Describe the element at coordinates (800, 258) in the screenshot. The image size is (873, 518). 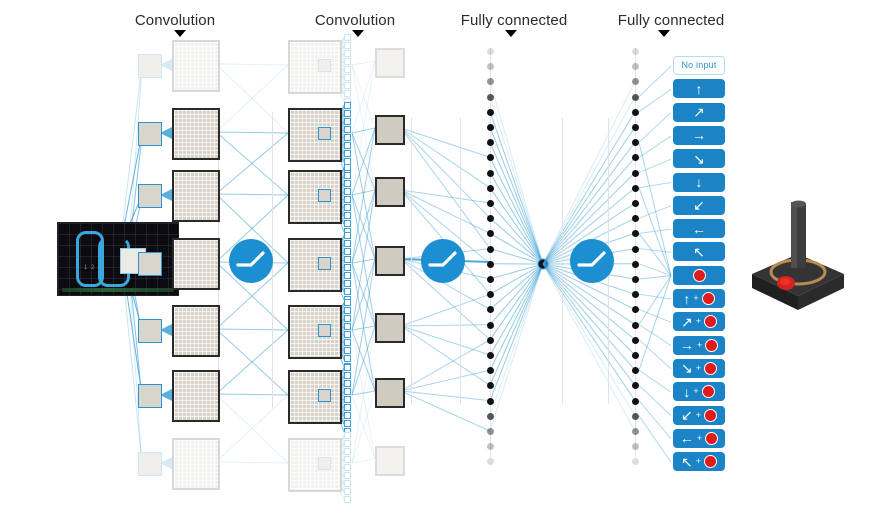
I see `atari-joystick` at that location.